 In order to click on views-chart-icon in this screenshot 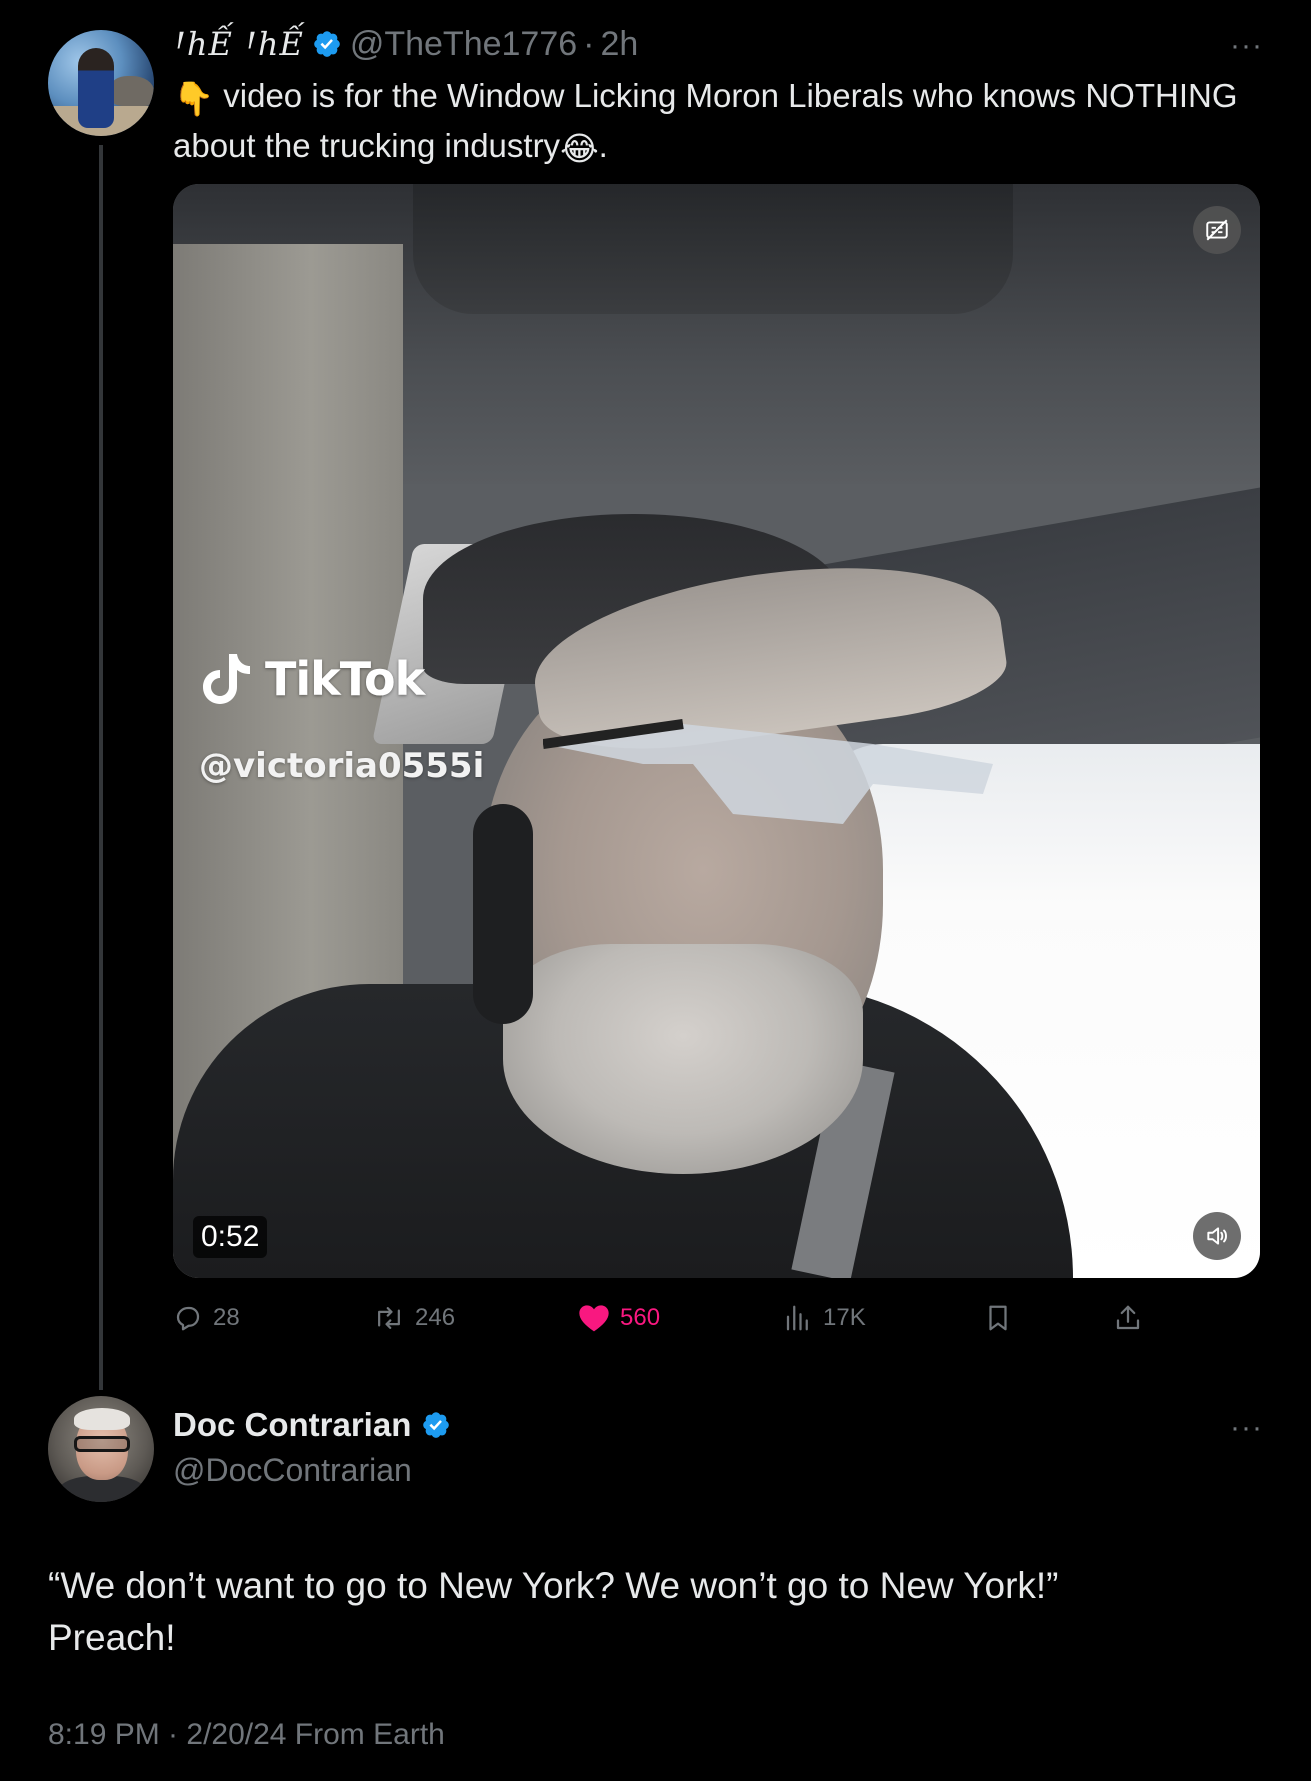, I will do `click(797, 1318)`.